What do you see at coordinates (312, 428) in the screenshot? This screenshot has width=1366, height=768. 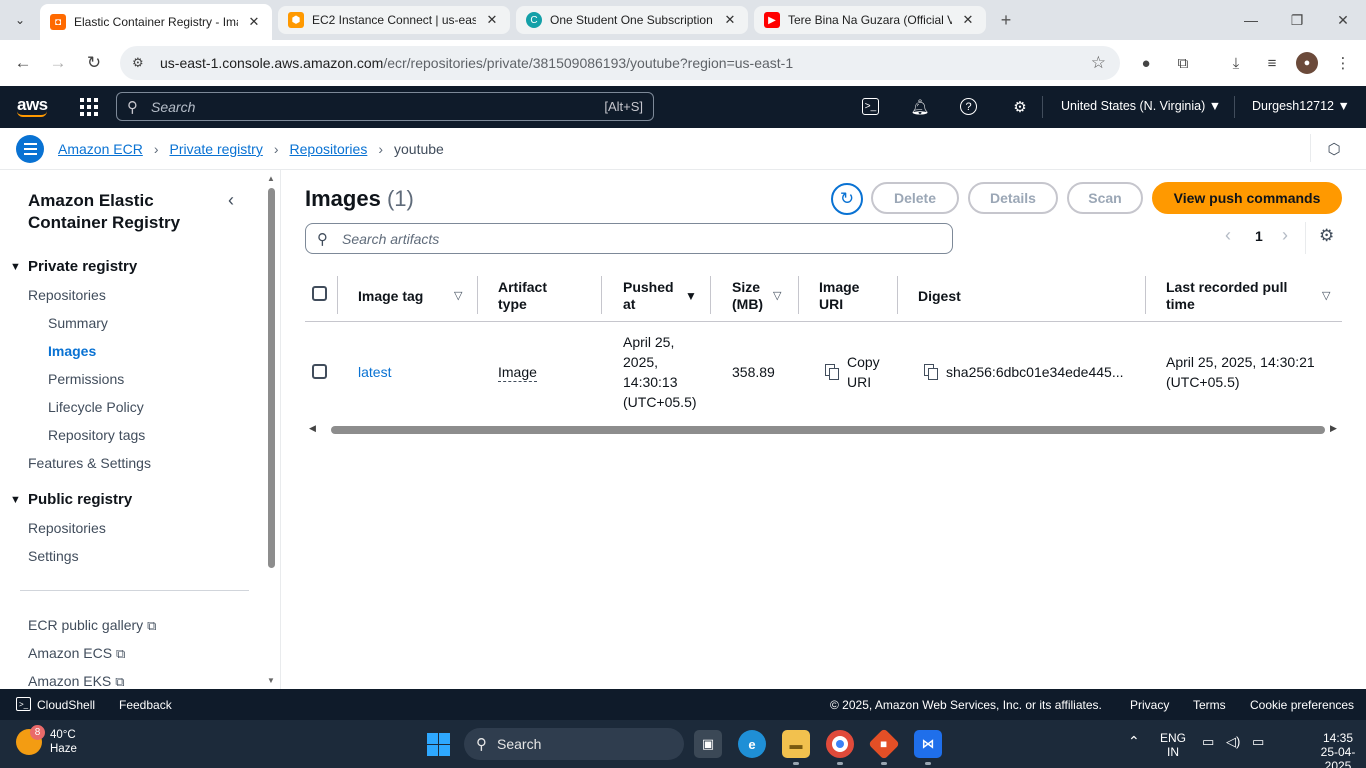 I see `scroll-left-arrow-icon: ◀` at bounding box center [312, 428].